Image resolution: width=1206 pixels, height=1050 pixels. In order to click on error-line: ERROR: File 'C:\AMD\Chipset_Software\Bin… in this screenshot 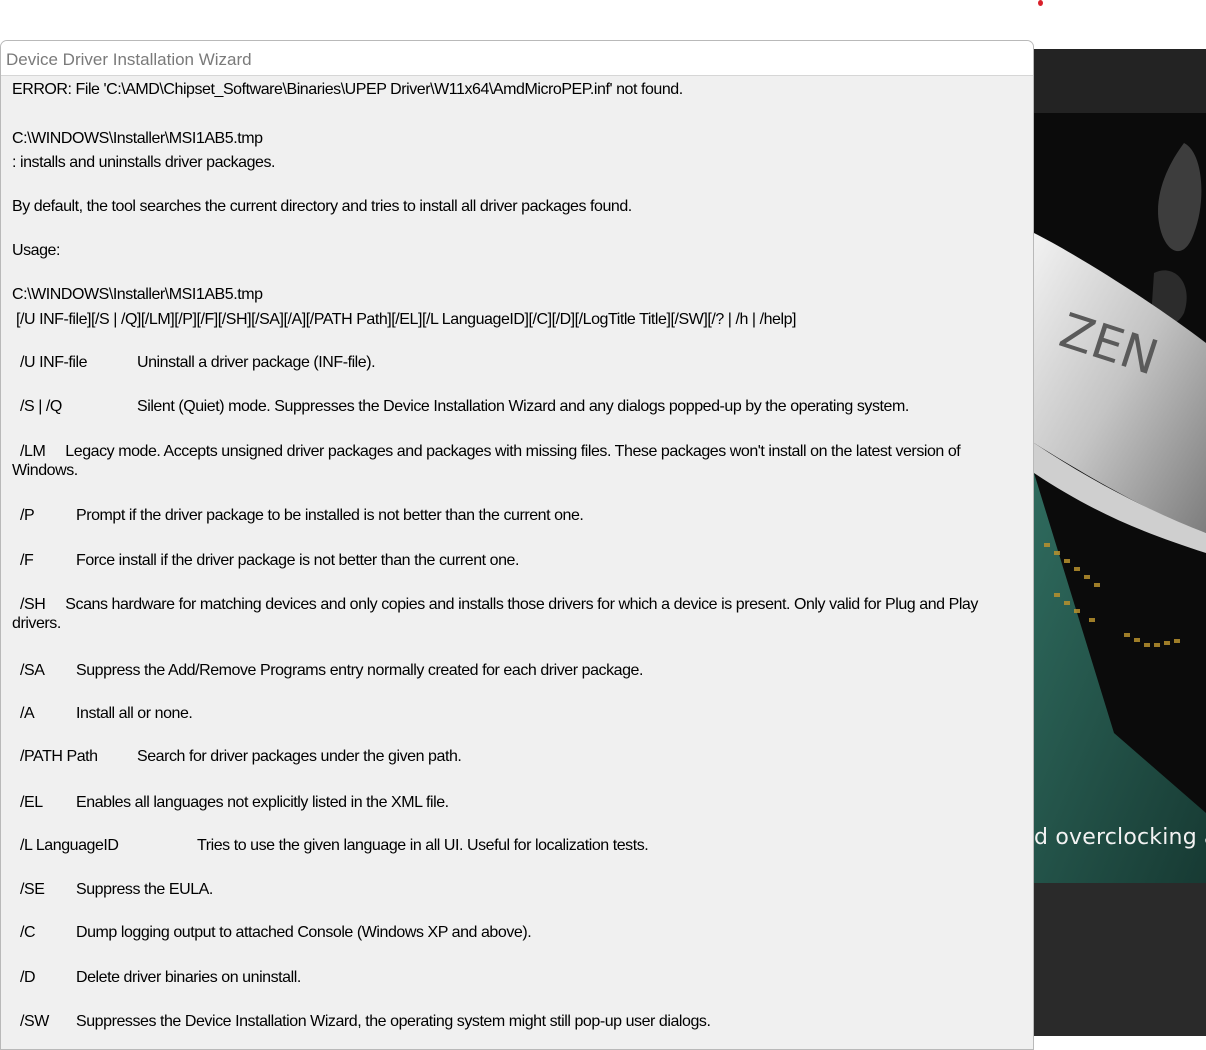, I will do `click(347, 89)`.